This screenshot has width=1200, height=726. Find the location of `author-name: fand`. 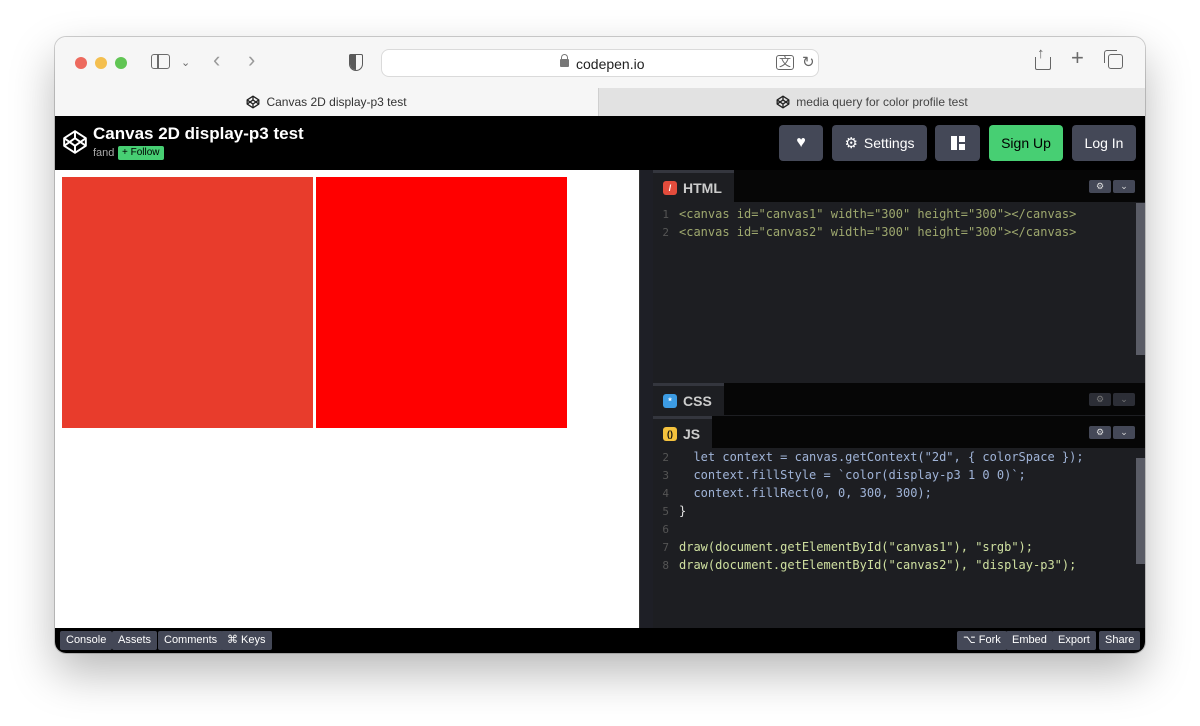

author-name: fand is located at coordinates (103, 153).